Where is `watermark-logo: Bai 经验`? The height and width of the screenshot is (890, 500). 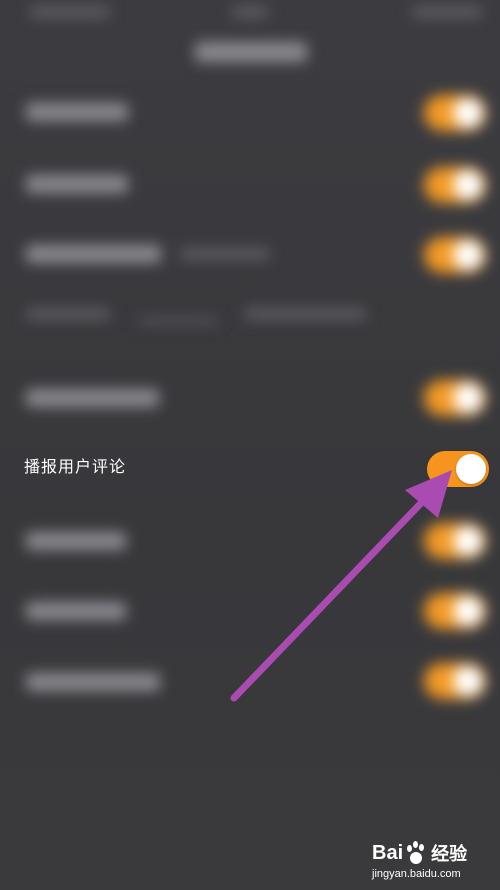
watermark-logo: Bai 经验 is located at coordinates (419, 853).